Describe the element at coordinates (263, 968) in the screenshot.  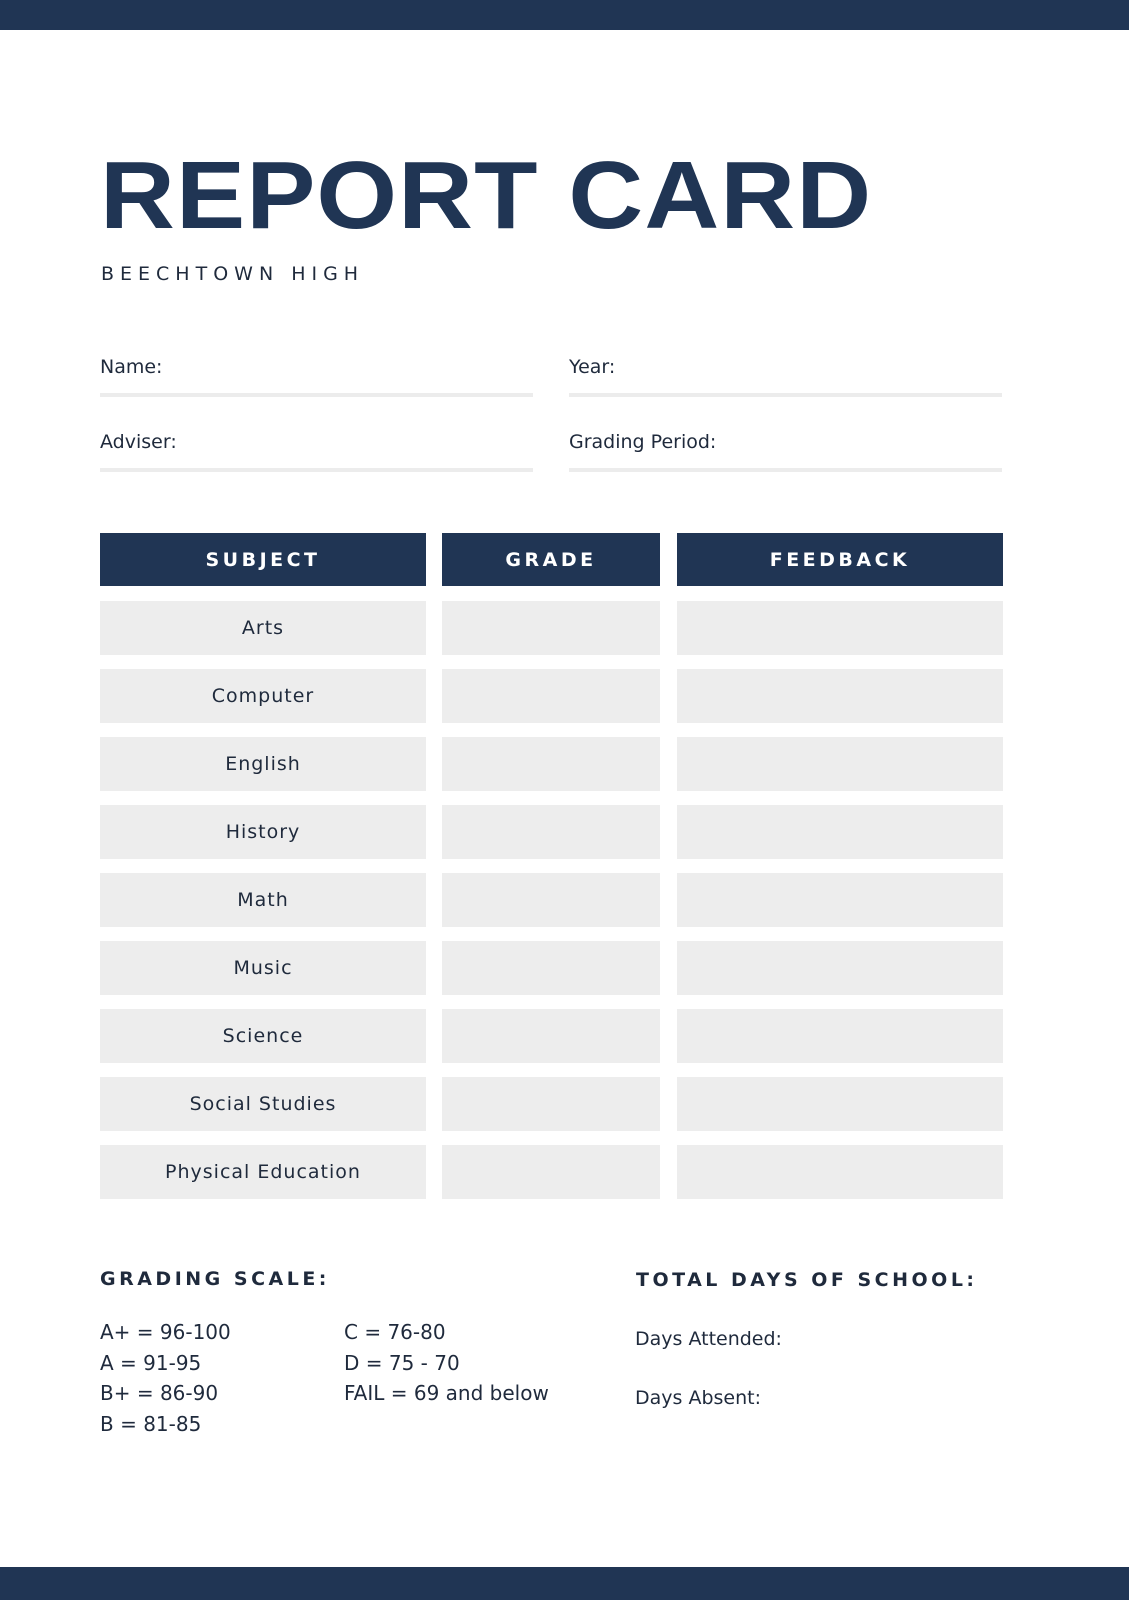
I see `subject-cell: Music` at that location.